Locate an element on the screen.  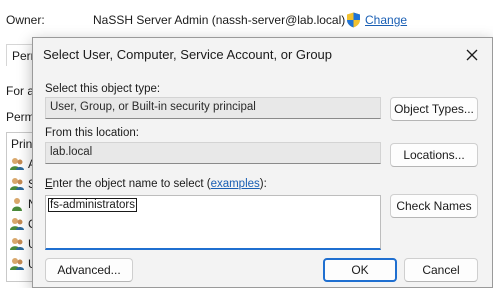
object-name-label-text: nter the object name to select ( is located at coordinates (131, 184).